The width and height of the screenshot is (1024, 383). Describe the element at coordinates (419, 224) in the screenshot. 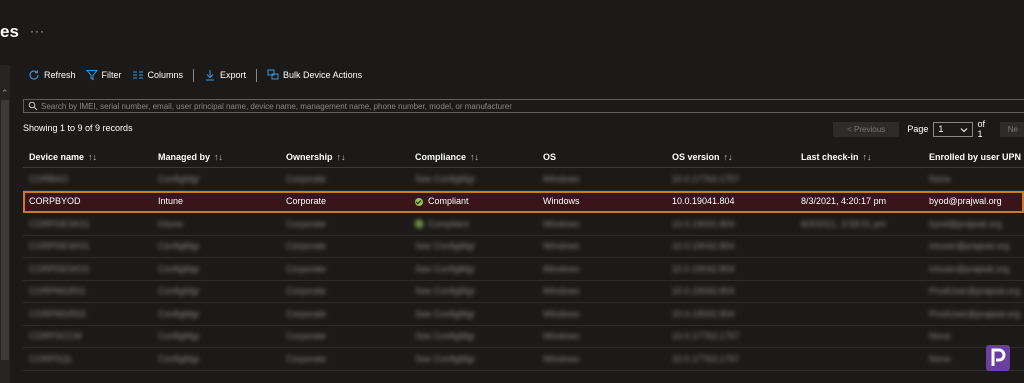

I see `compliant-check-icon` at that location.